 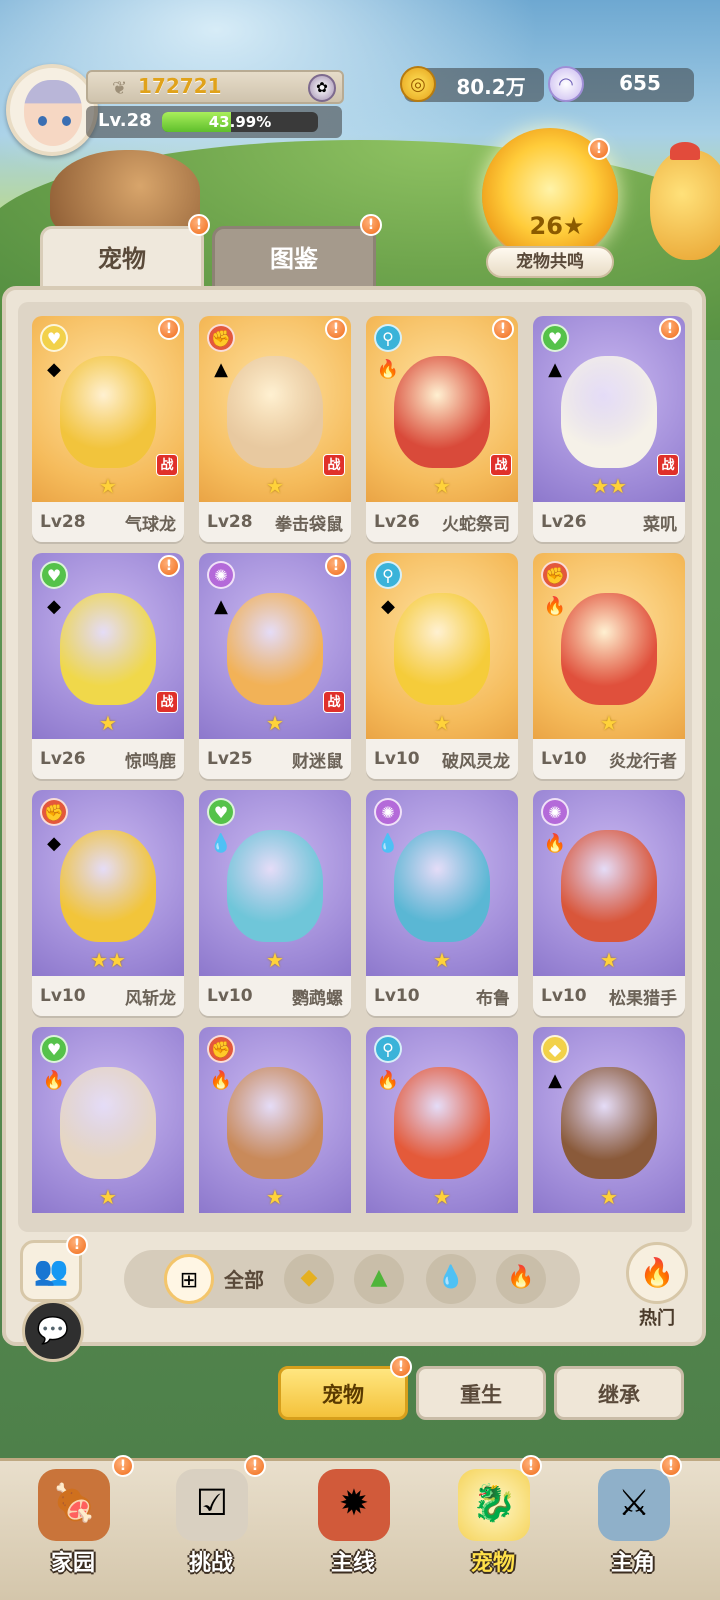 What do you see at coordinates (609, 1120) in the screenshot?
I see `pet-art: ◆ ▲ ★` at bounding box center [609, 1120].